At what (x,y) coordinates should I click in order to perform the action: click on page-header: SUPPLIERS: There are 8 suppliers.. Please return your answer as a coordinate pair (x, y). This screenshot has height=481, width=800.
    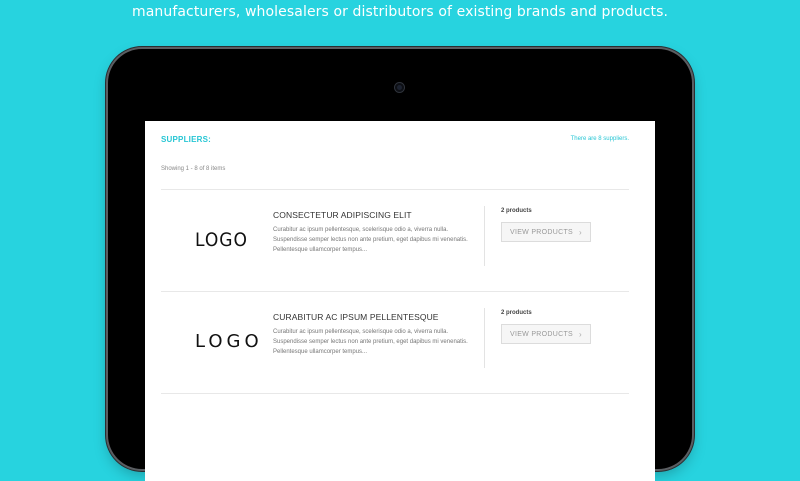
    Looking at the image, I should click on (395, 142).